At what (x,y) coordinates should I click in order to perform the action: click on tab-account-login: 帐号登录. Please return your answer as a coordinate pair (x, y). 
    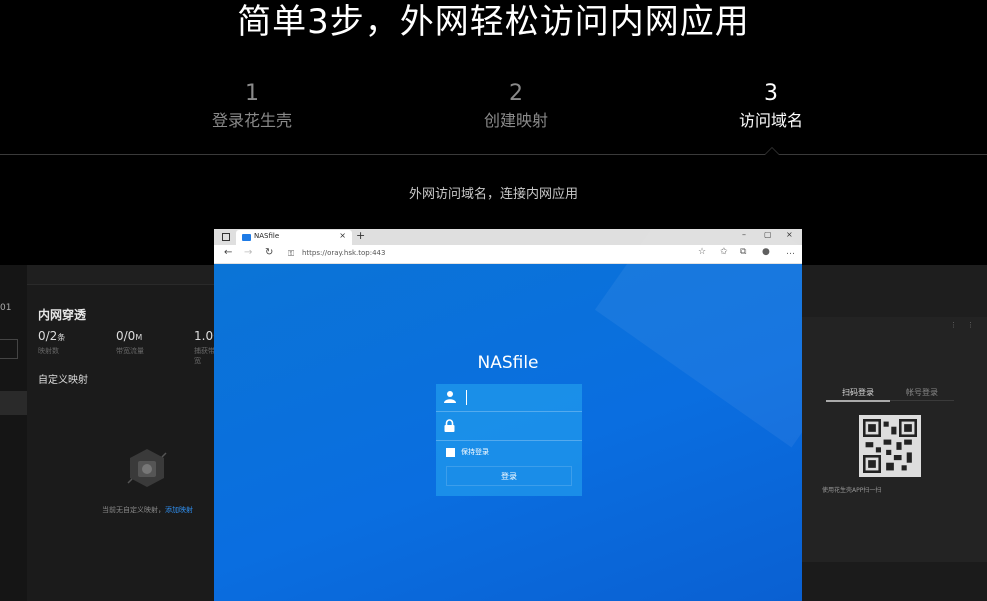
    Looking at the image, I should click on (922, 392).